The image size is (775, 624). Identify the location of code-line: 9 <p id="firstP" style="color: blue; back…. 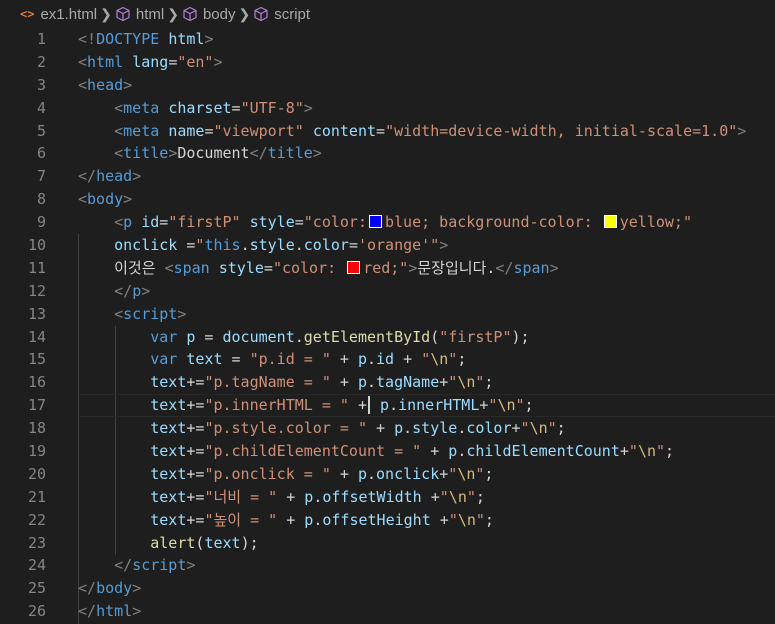
(387, 222).